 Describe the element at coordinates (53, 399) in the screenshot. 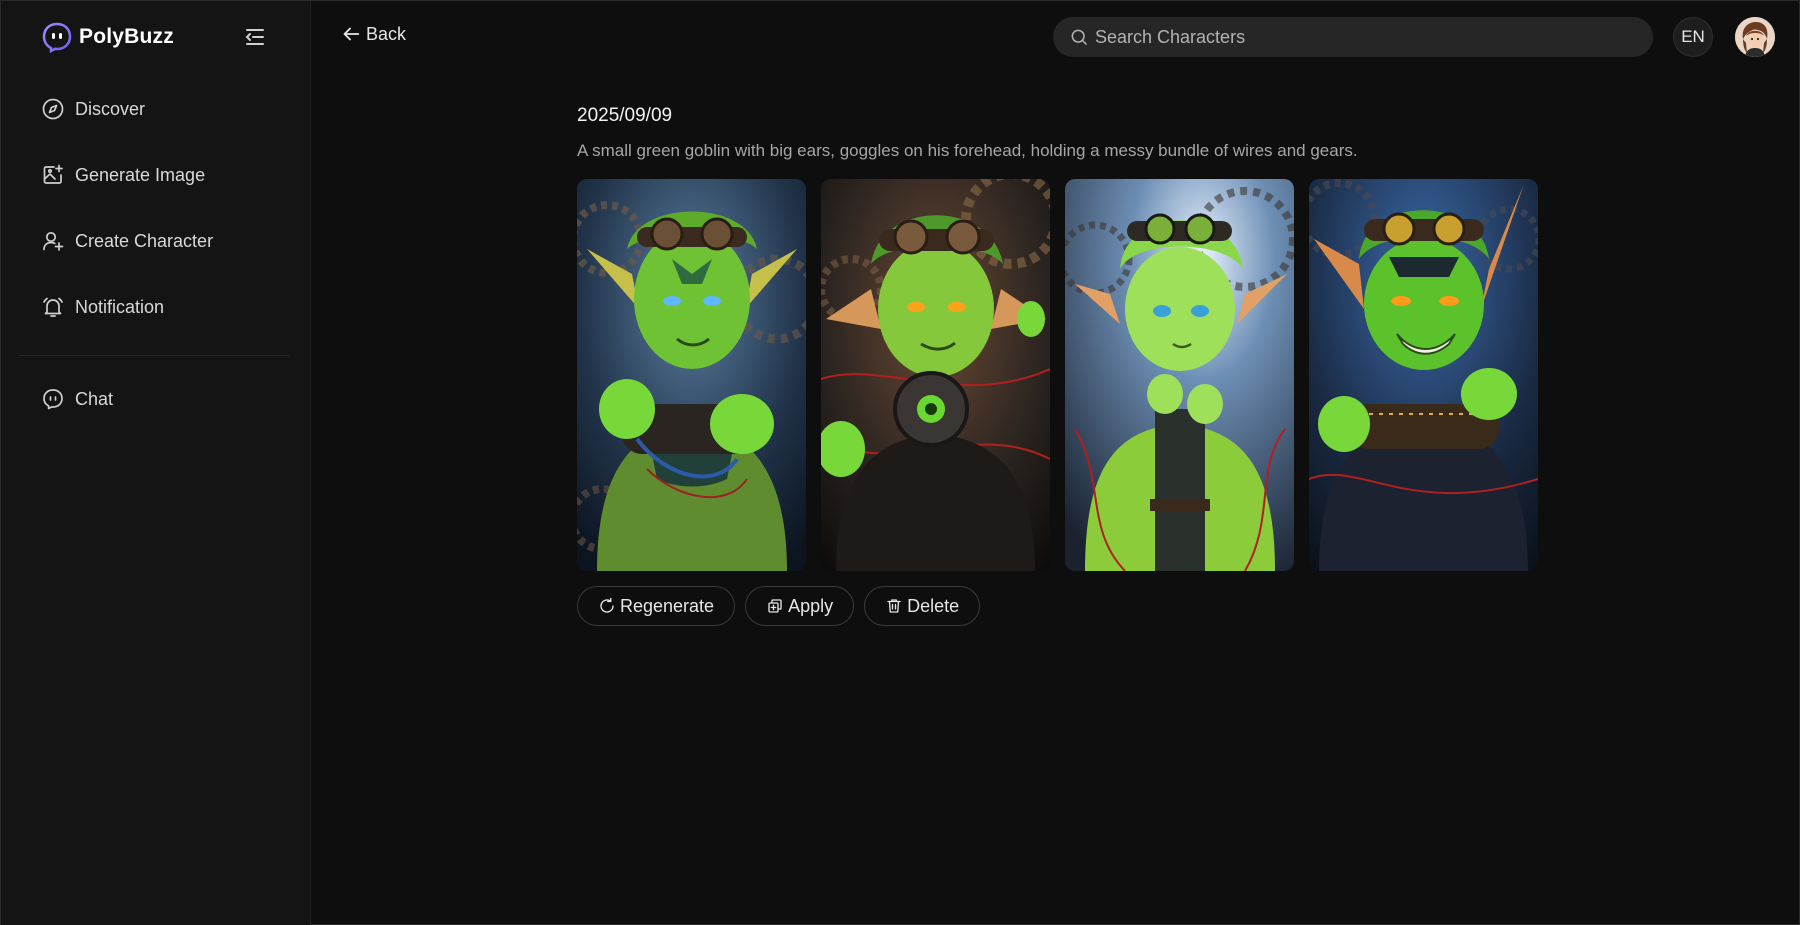

I see `chat-bubble-icon` at that location.